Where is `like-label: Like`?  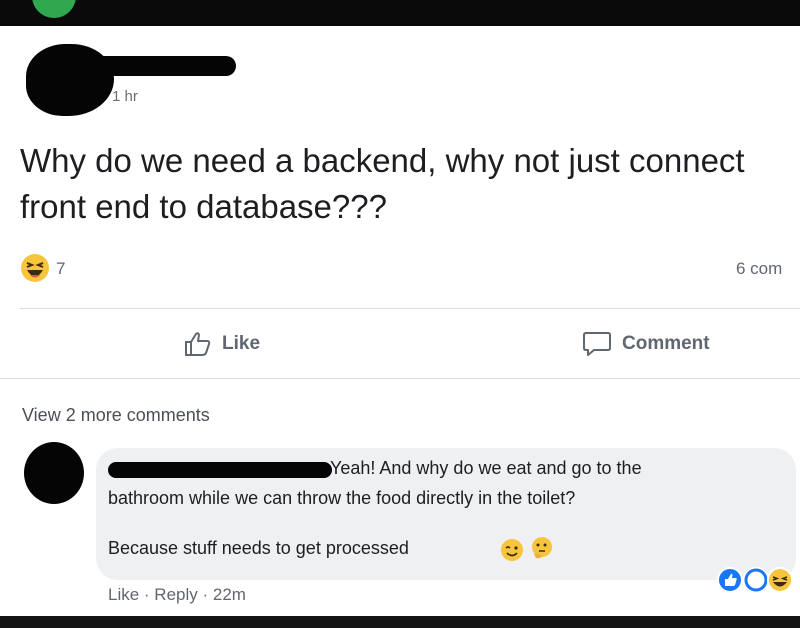
like-label: Like is located at coordinates (241, 343).